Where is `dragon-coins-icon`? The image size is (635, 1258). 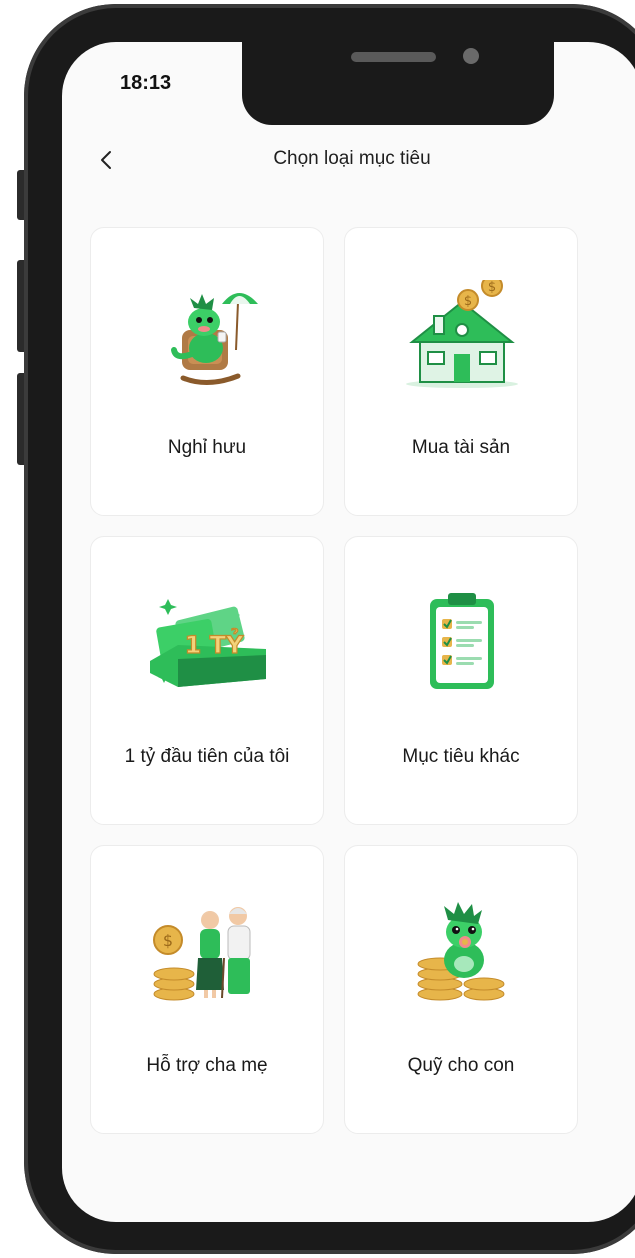 dragon-coins-icon is located at coordinates (461, 951).